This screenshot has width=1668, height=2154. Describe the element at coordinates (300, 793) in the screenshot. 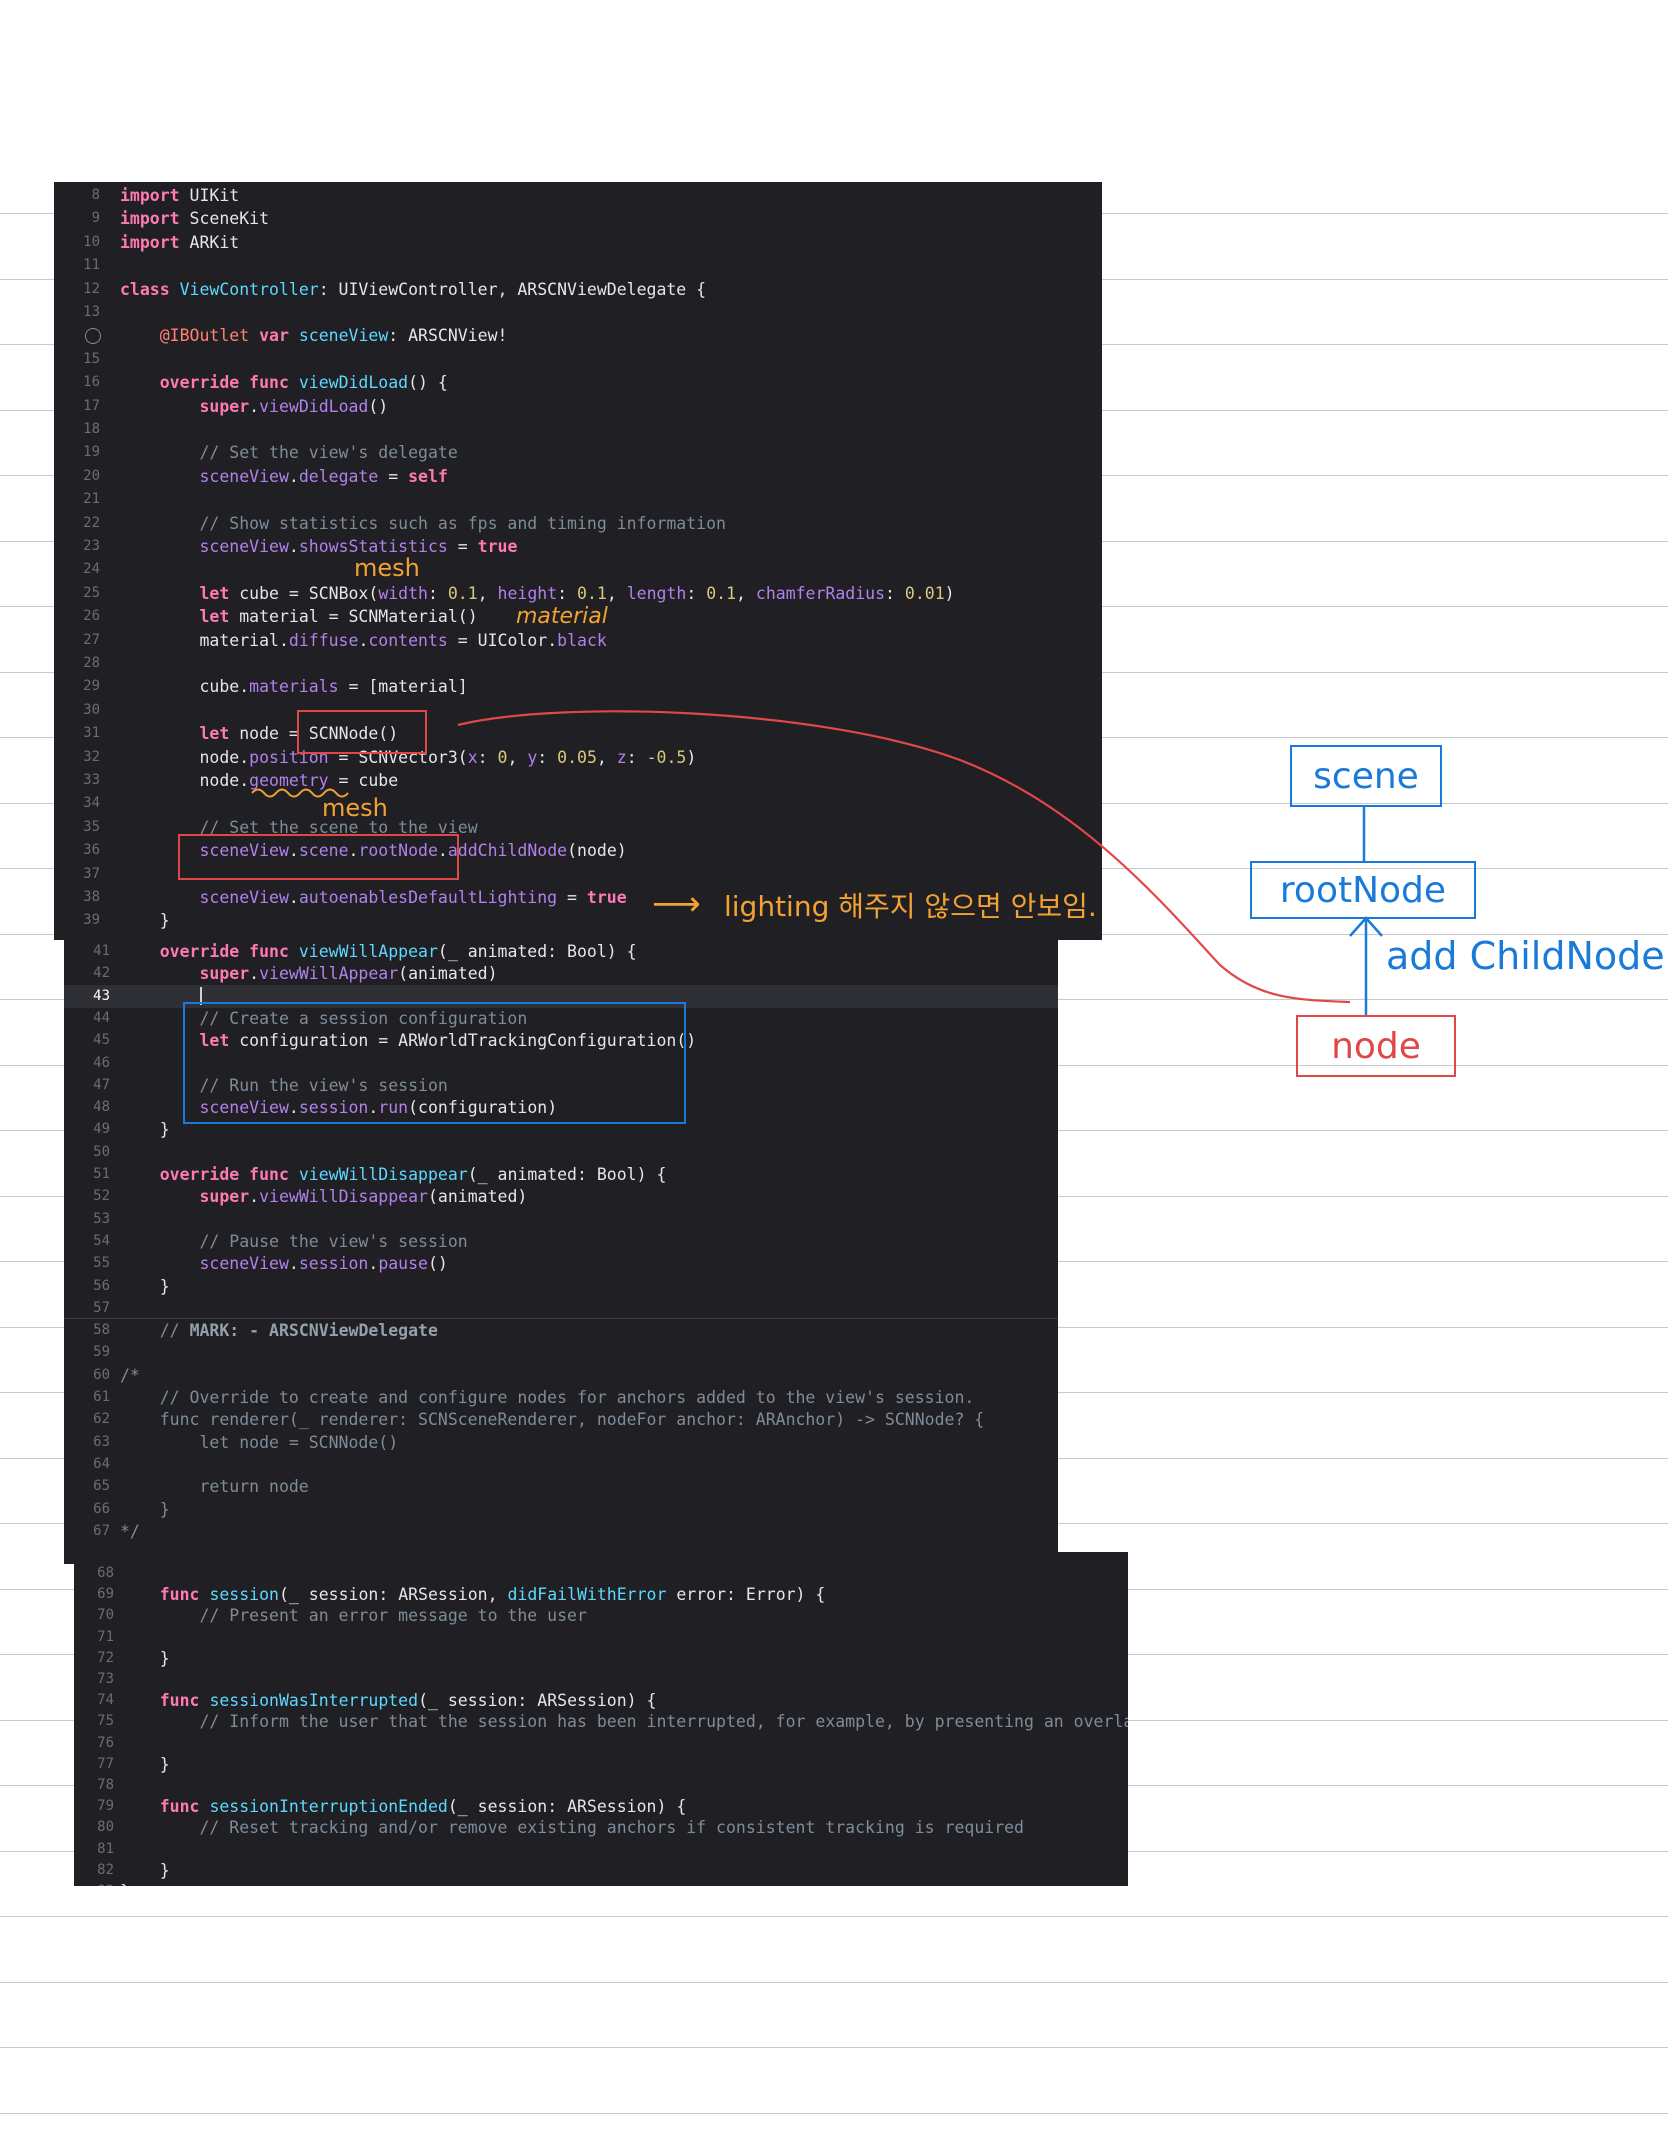

I see `geometry-squiggle` at that location.